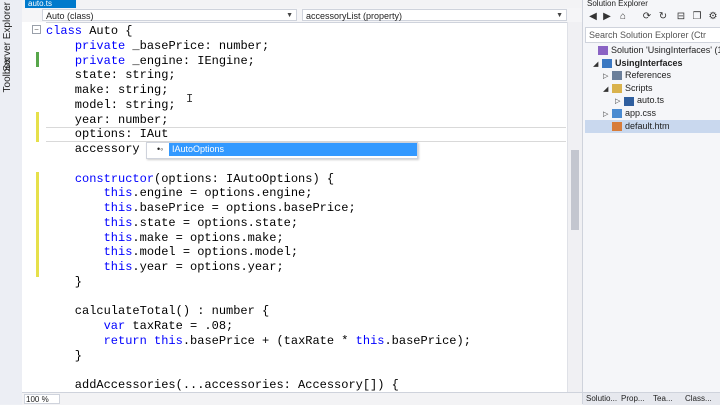 This screenshot has width=720, height=405. Describe the element at coordinates (150, 61) in the screenshot. I see `code-line: private _engine: IEngine;` at that location.